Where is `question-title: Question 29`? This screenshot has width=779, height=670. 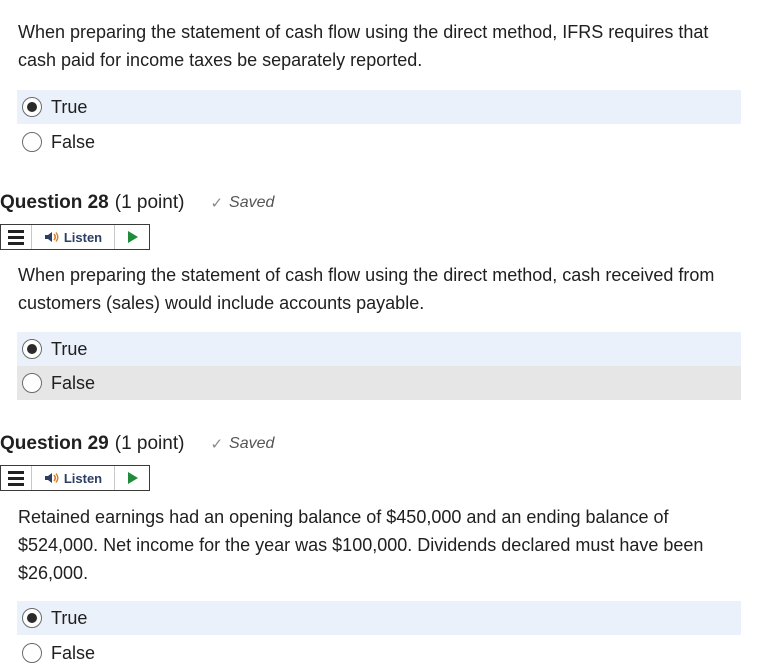 question-title: Question 29 is located at coordinates (54, 443).